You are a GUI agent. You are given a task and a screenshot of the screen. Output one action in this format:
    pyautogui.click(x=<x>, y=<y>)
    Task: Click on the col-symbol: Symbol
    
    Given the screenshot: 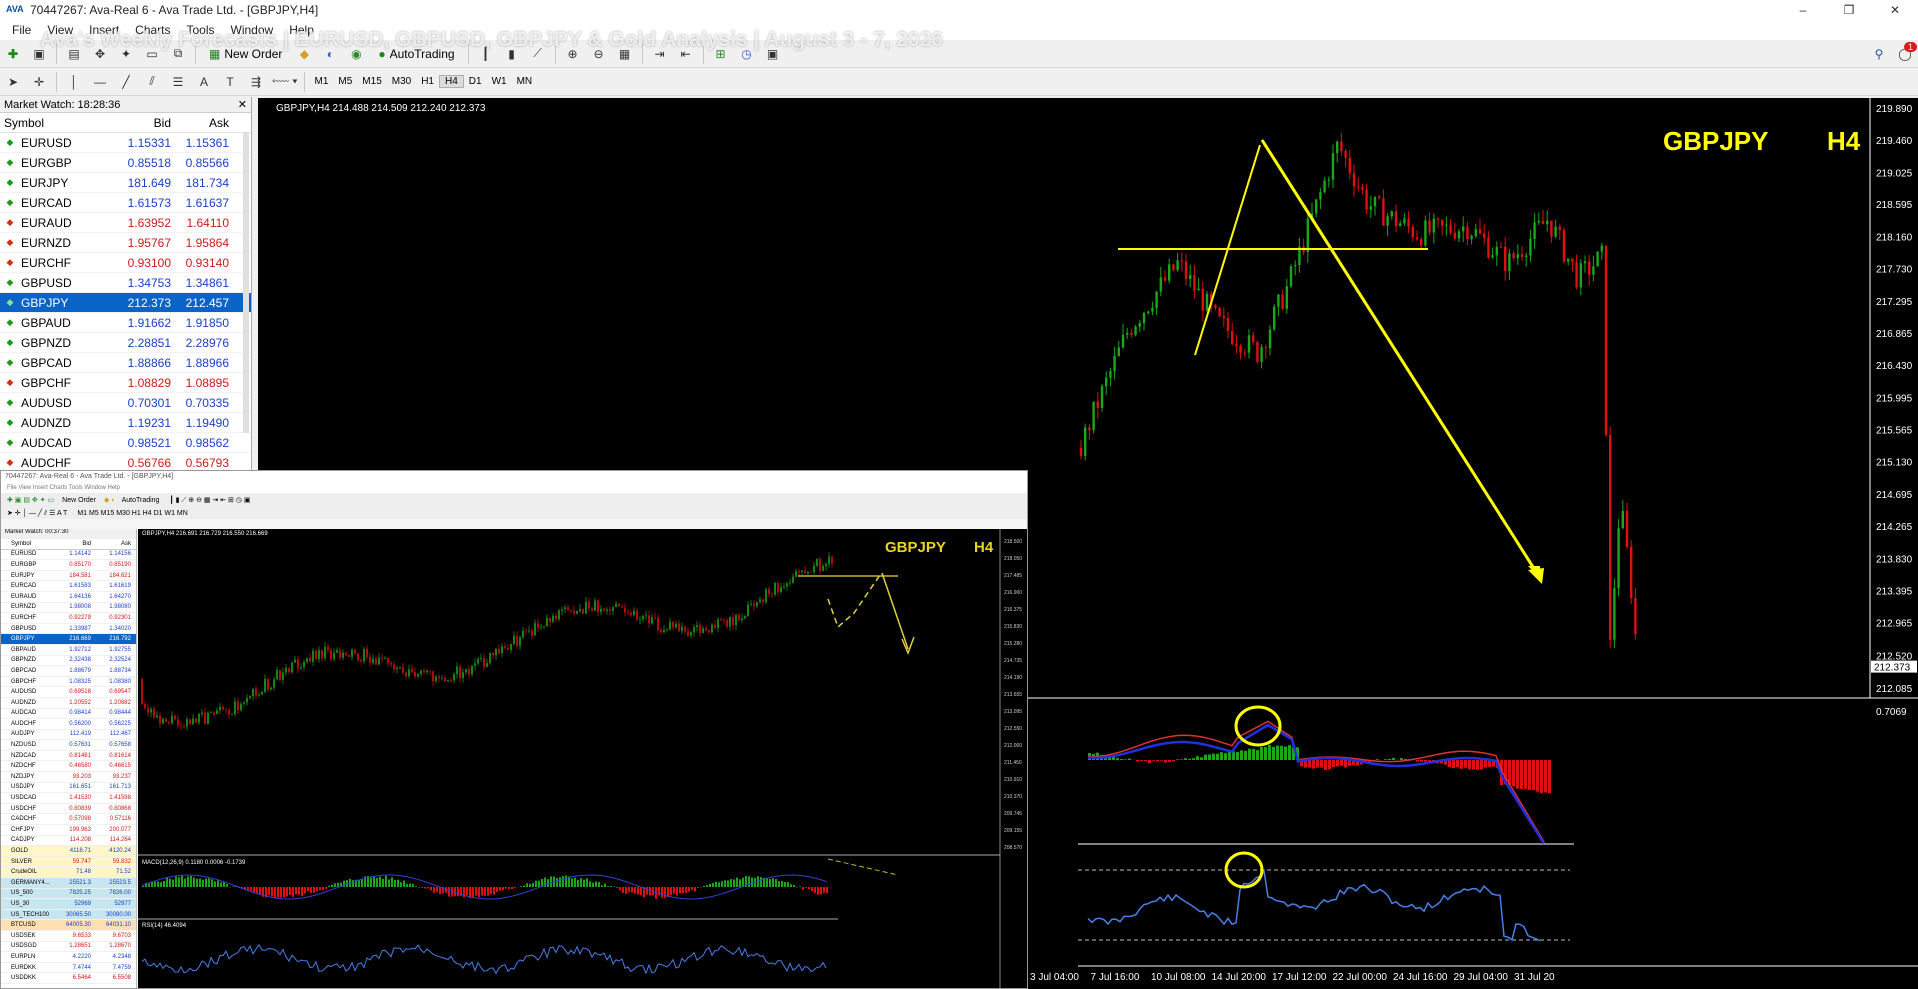 What is the action you would take?
    pyautogui.click(x=59, y=123)
    